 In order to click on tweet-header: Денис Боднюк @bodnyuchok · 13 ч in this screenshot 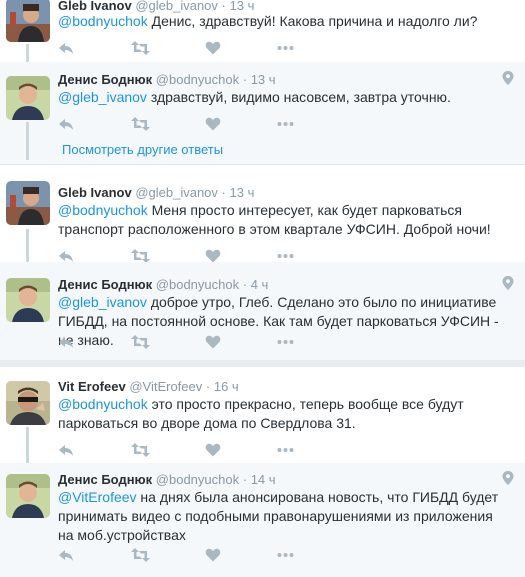, I will do `click(167, 80)`.